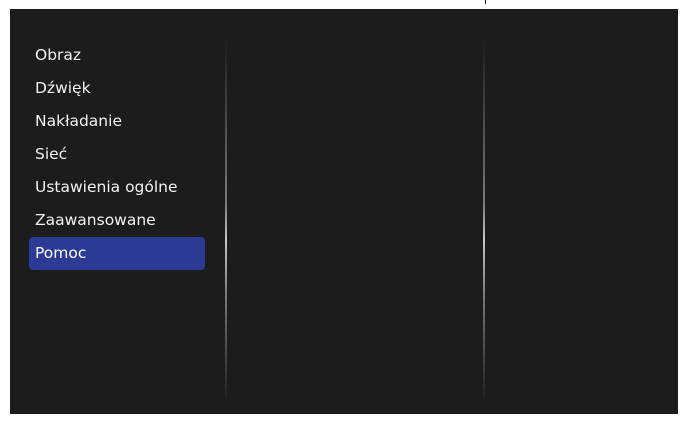  Describe the element at coordinates (117, 253) in the screenshot. I see `menu-item-pomoc: Pomoc` at that location.